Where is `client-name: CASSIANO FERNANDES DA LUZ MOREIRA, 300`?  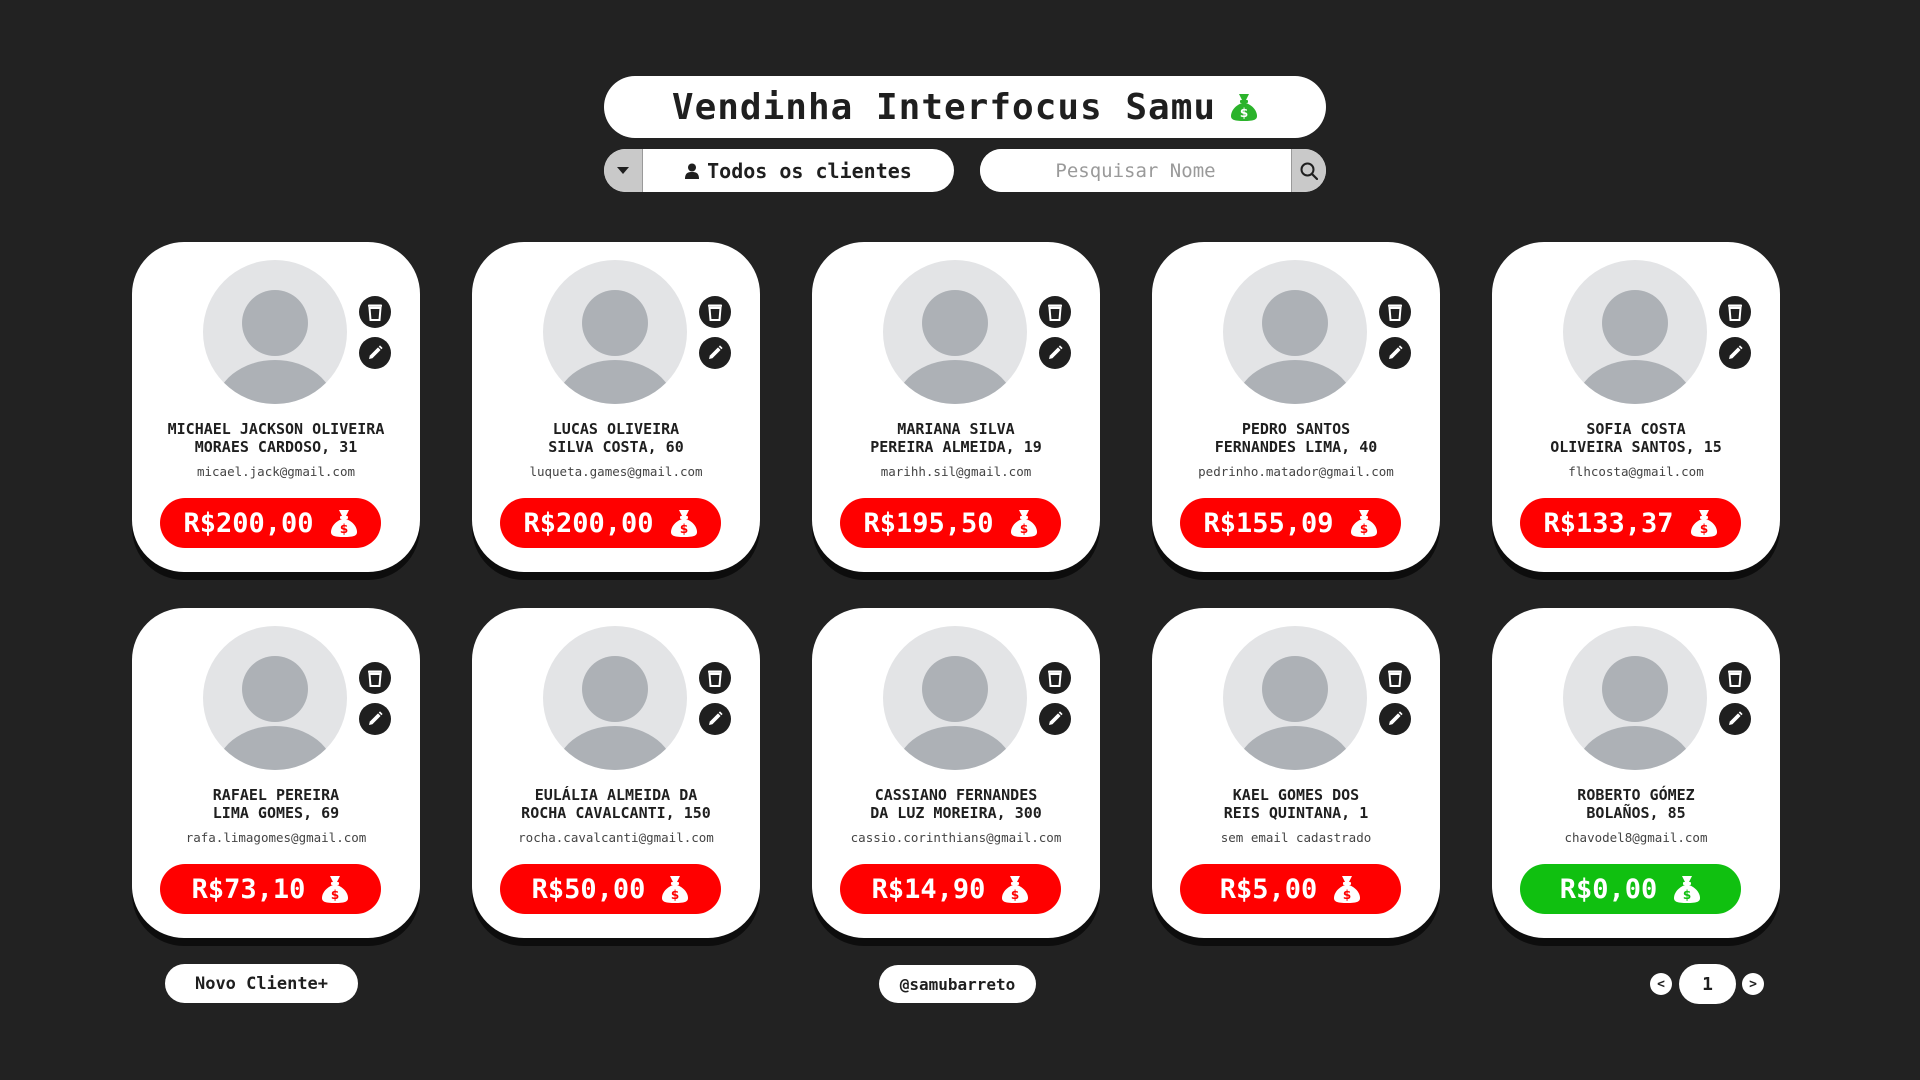 client-name: CASSIANO FERNANDES DA LUZ MOREIRA, 300 is located at coordinates (956, 804).